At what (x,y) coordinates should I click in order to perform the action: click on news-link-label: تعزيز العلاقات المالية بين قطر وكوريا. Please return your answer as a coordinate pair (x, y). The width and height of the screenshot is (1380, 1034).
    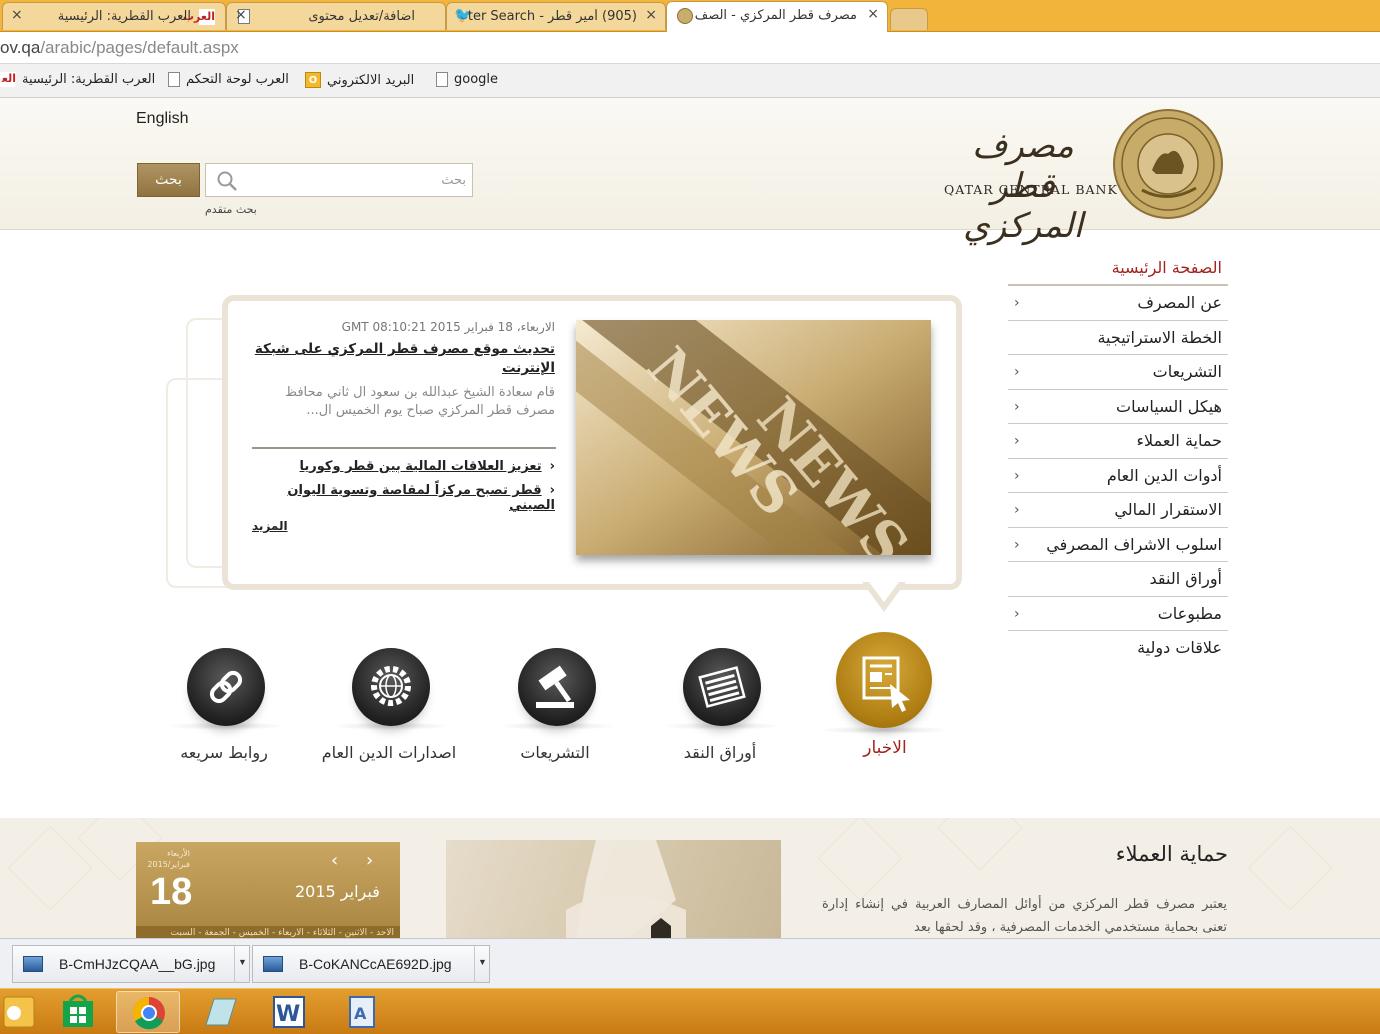
    Looking at the image, I should click on (420, 466).